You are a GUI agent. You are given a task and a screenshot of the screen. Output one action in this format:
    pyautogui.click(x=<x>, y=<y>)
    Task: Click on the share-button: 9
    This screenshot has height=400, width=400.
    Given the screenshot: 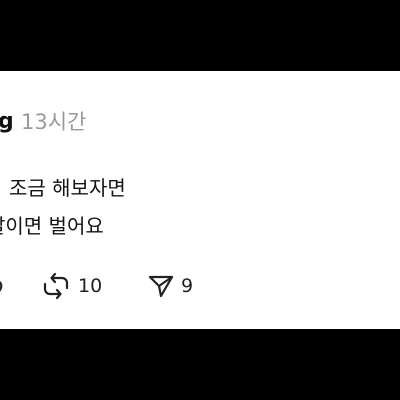 What is the action you would take?
    pyautogui.click(x=170, y=286)
    